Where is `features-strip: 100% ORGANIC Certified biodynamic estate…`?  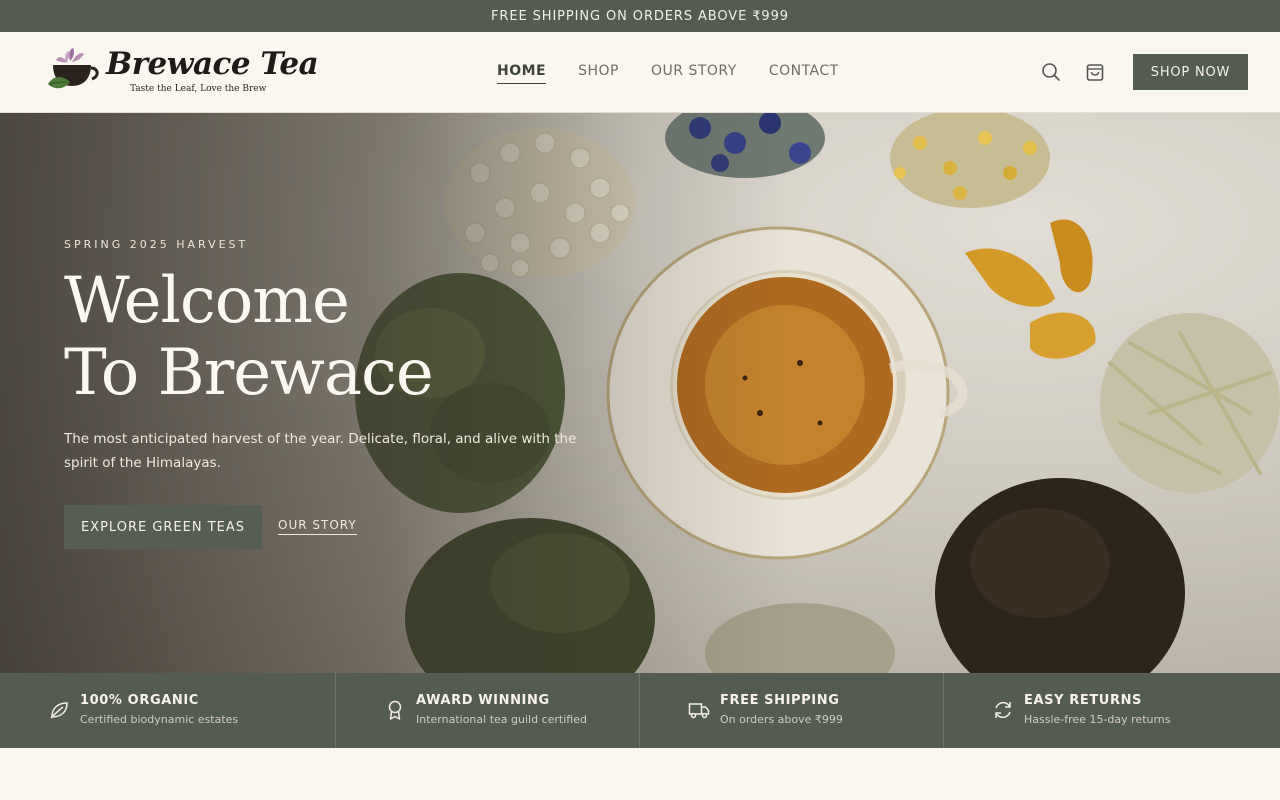
features-strip: 100% ORGANIC Certified biodynamic estate… is located at coordinates (640, 710).